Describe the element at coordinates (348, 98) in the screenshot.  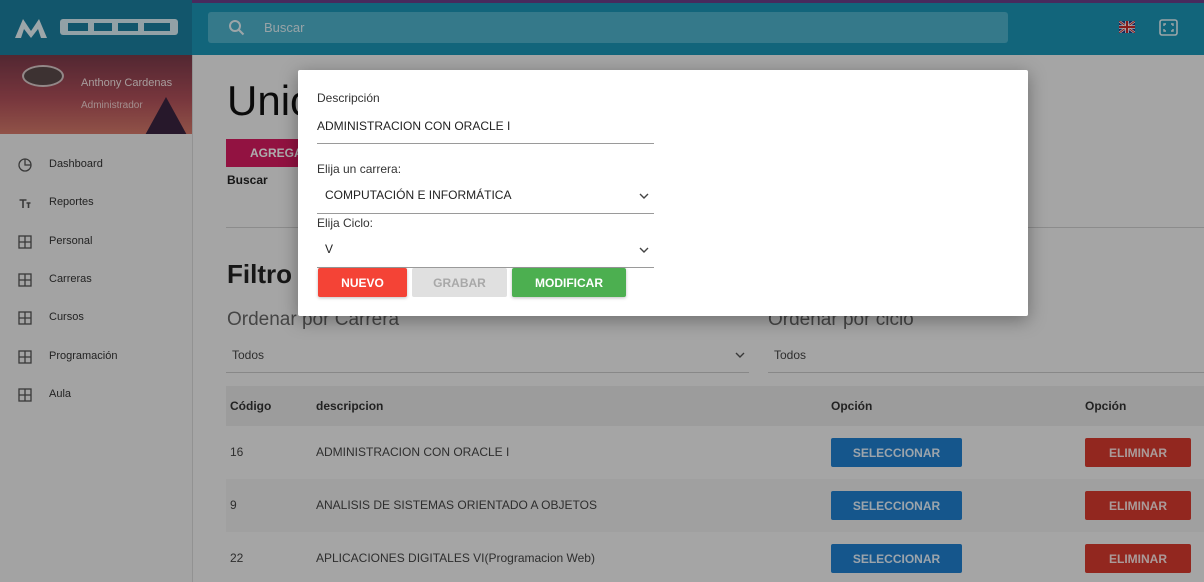
I see `description-label: Descripción` at that location.